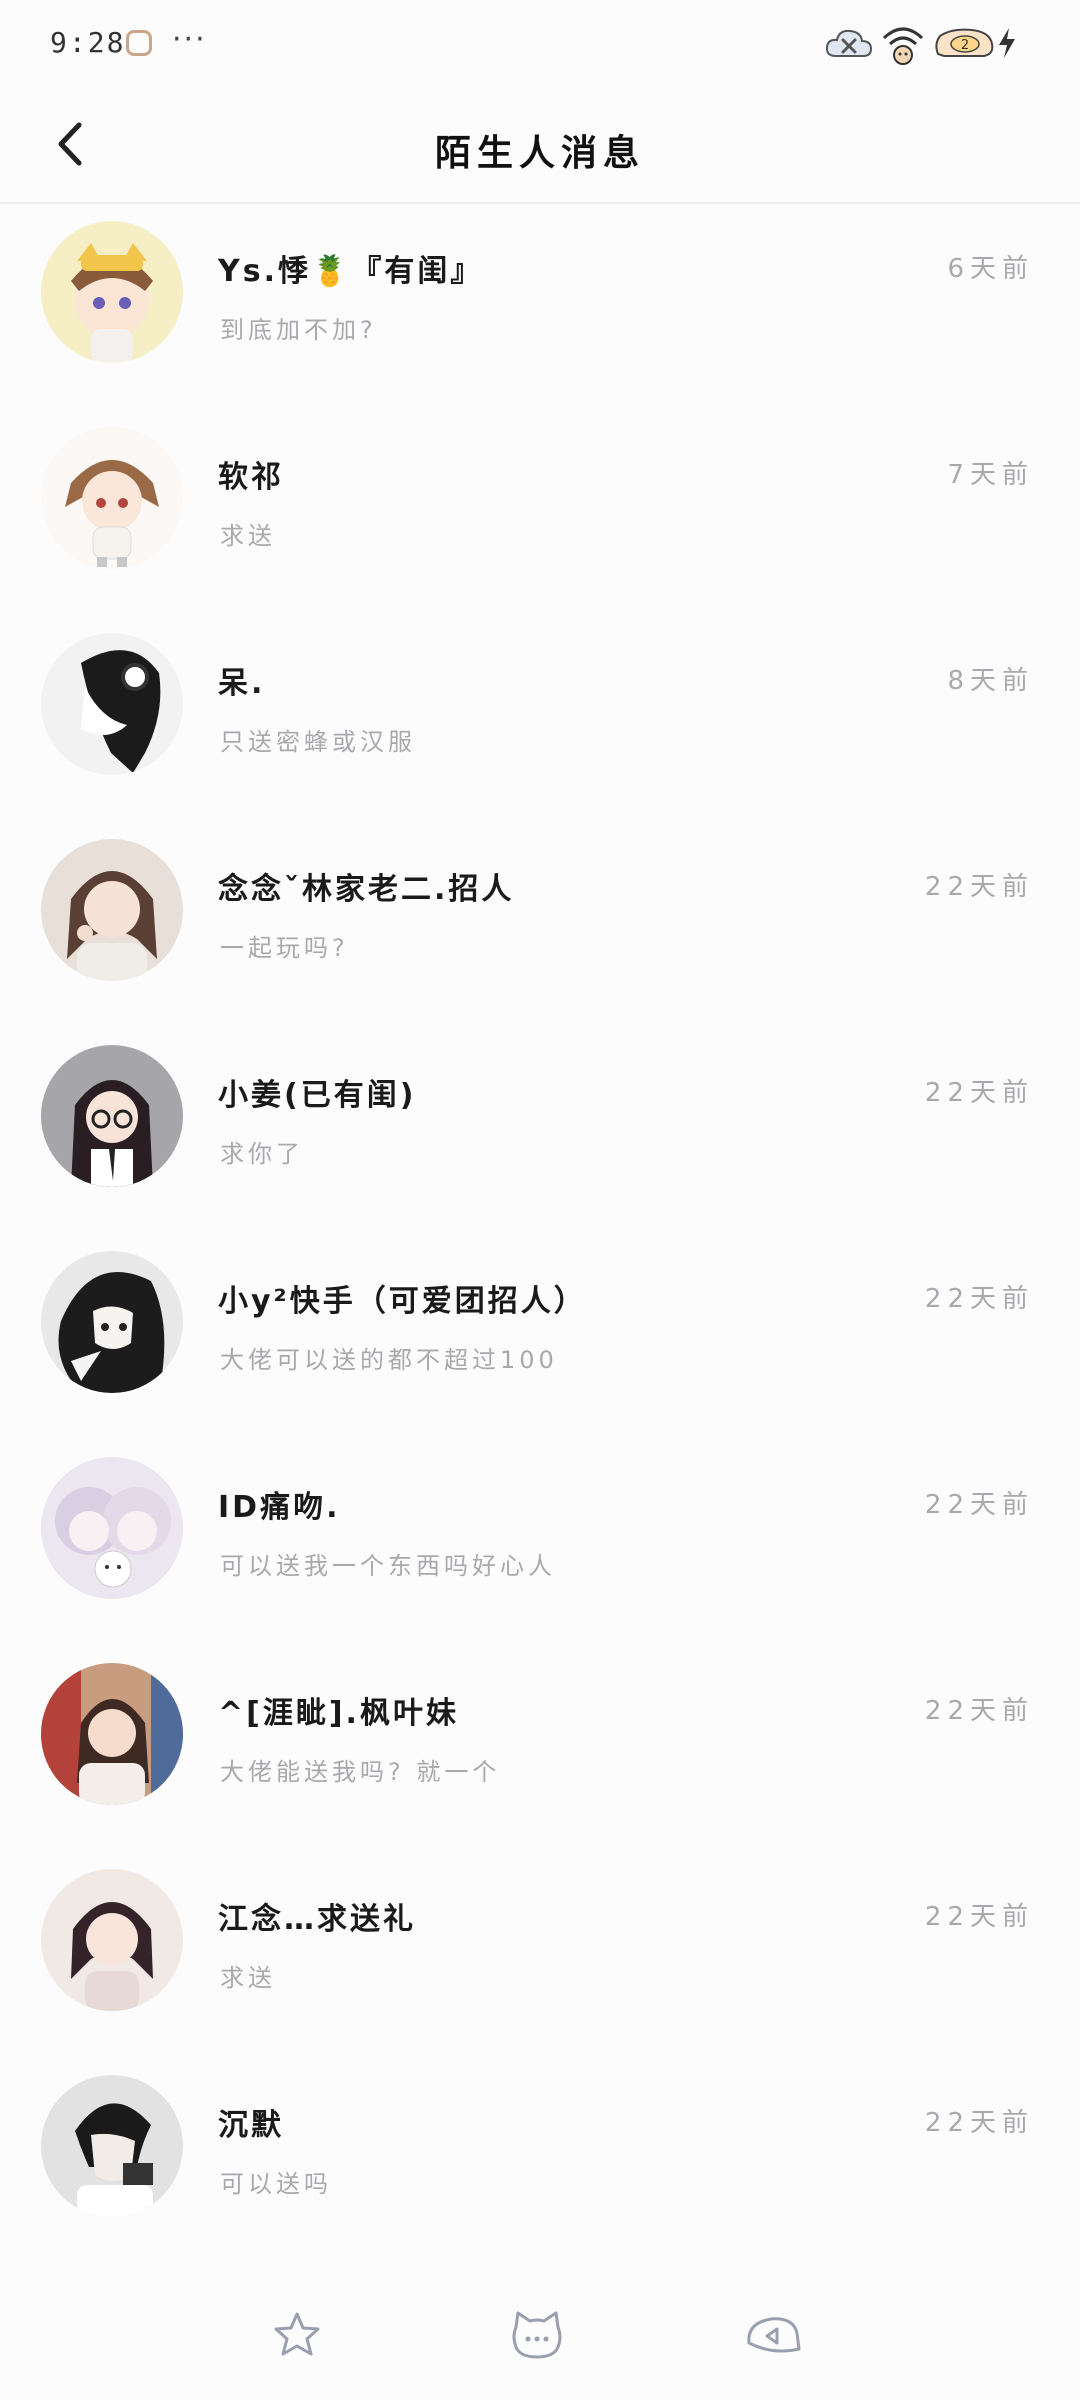  I want to click on message-time: 6天前, so click(990, 269).